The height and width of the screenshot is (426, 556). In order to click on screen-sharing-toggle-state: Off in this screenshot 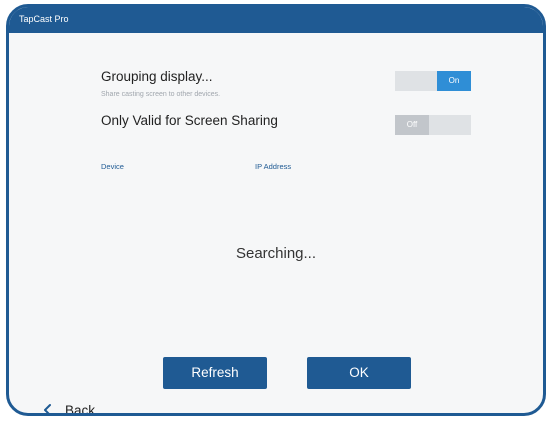, I will do `click(412, 125)`.